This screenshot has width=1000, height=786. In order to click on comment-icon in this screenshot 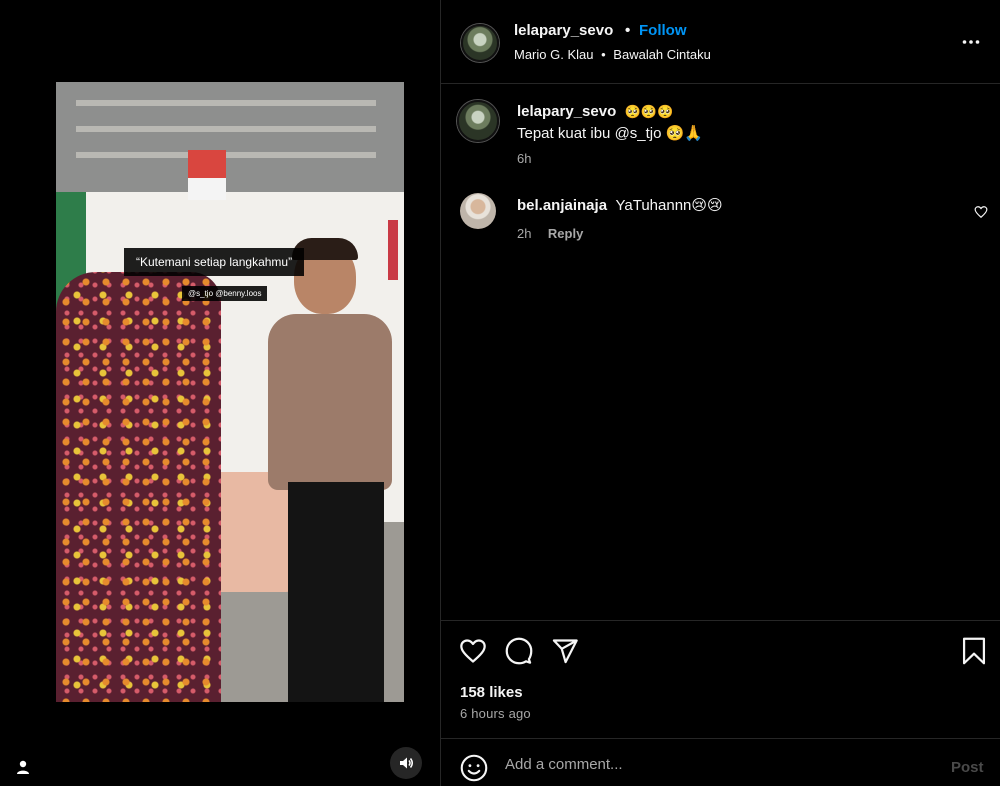, I will do `click(519, 651)`.